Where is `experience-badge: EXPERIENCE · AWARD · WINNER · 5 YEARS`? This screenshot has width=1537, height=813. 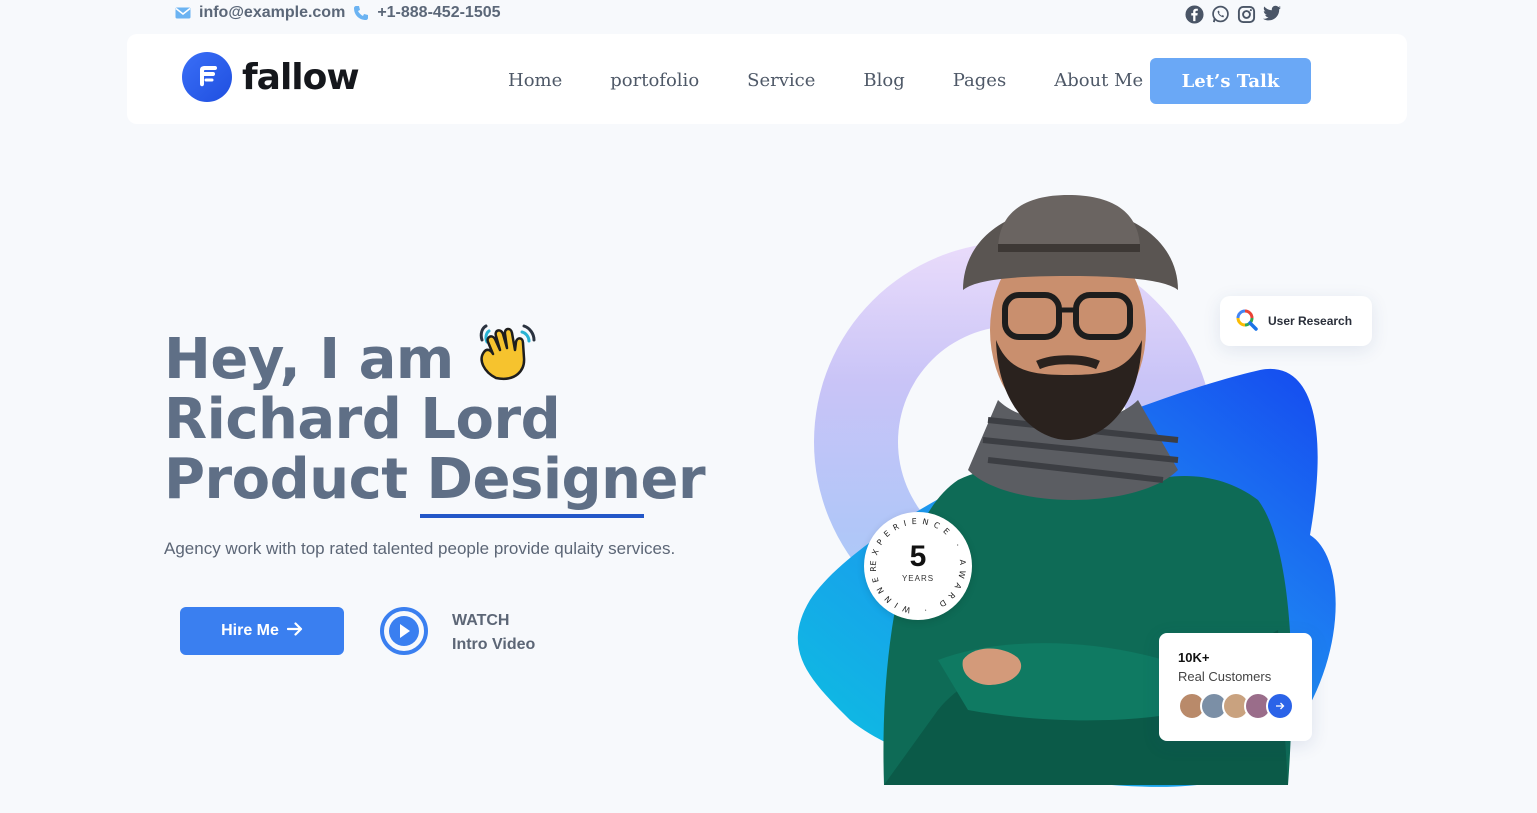
experience-badge: EXPERIENCE · AWARD · WINNER · 5 YEARS is located at coordinates (918, 566).